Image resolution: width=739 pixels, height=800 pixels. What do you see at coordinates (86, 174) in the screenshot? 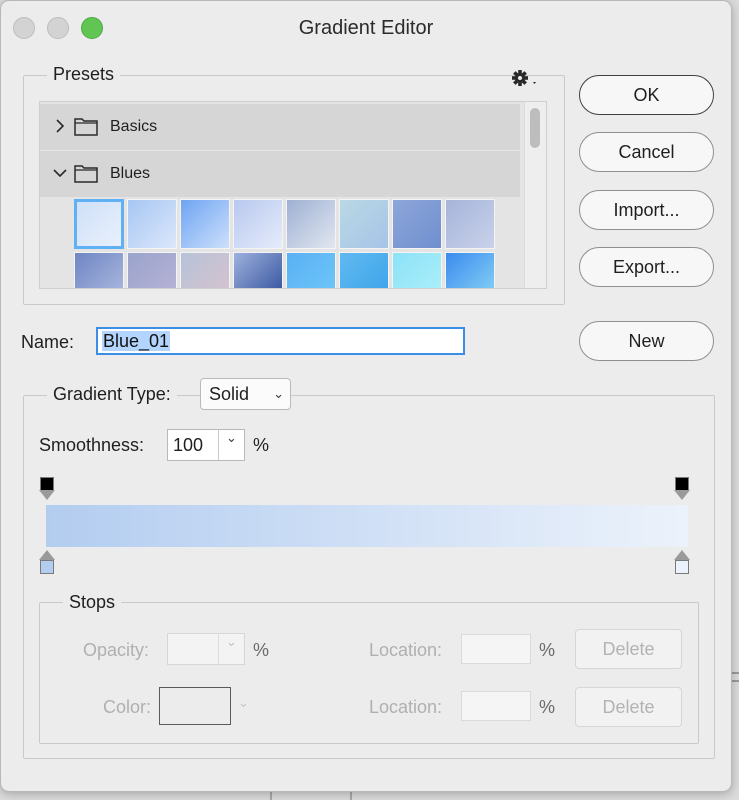
I see `folder-open-icon` at bounding box center [86, 174].